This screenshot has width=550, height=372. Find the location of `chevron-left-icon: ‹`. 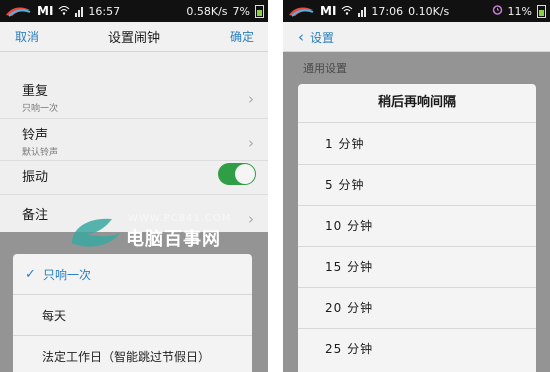

chevron-left-icon: ‹ is located at coordinates (301, 36).